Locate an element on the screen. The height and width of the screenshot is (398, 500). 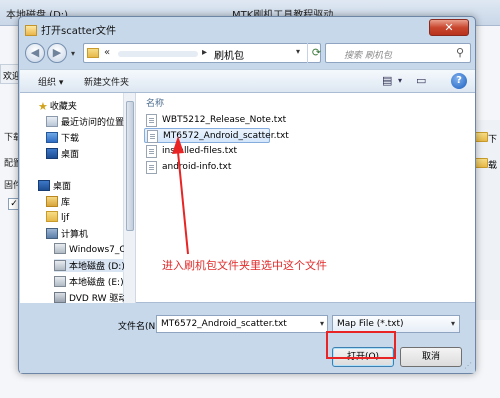
annotation-arrow is located at coordinates (180, 195).